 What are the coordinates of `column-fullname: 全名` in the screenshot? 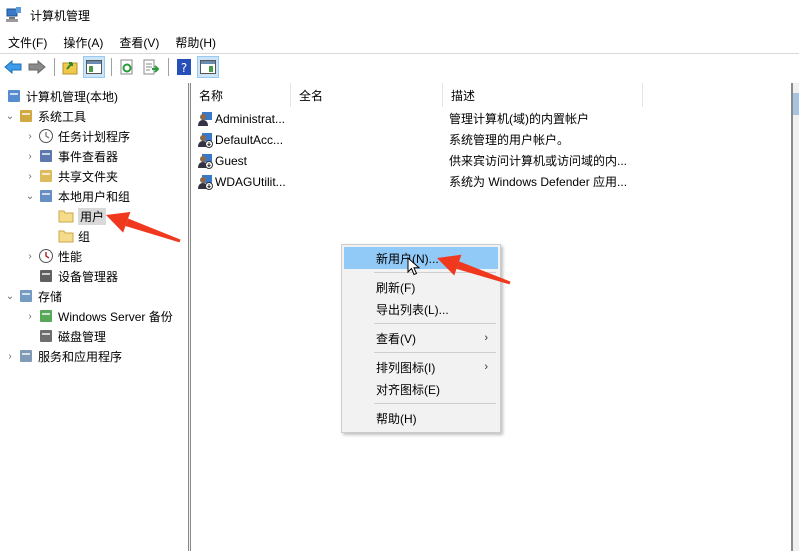 It's located at (367, 95).